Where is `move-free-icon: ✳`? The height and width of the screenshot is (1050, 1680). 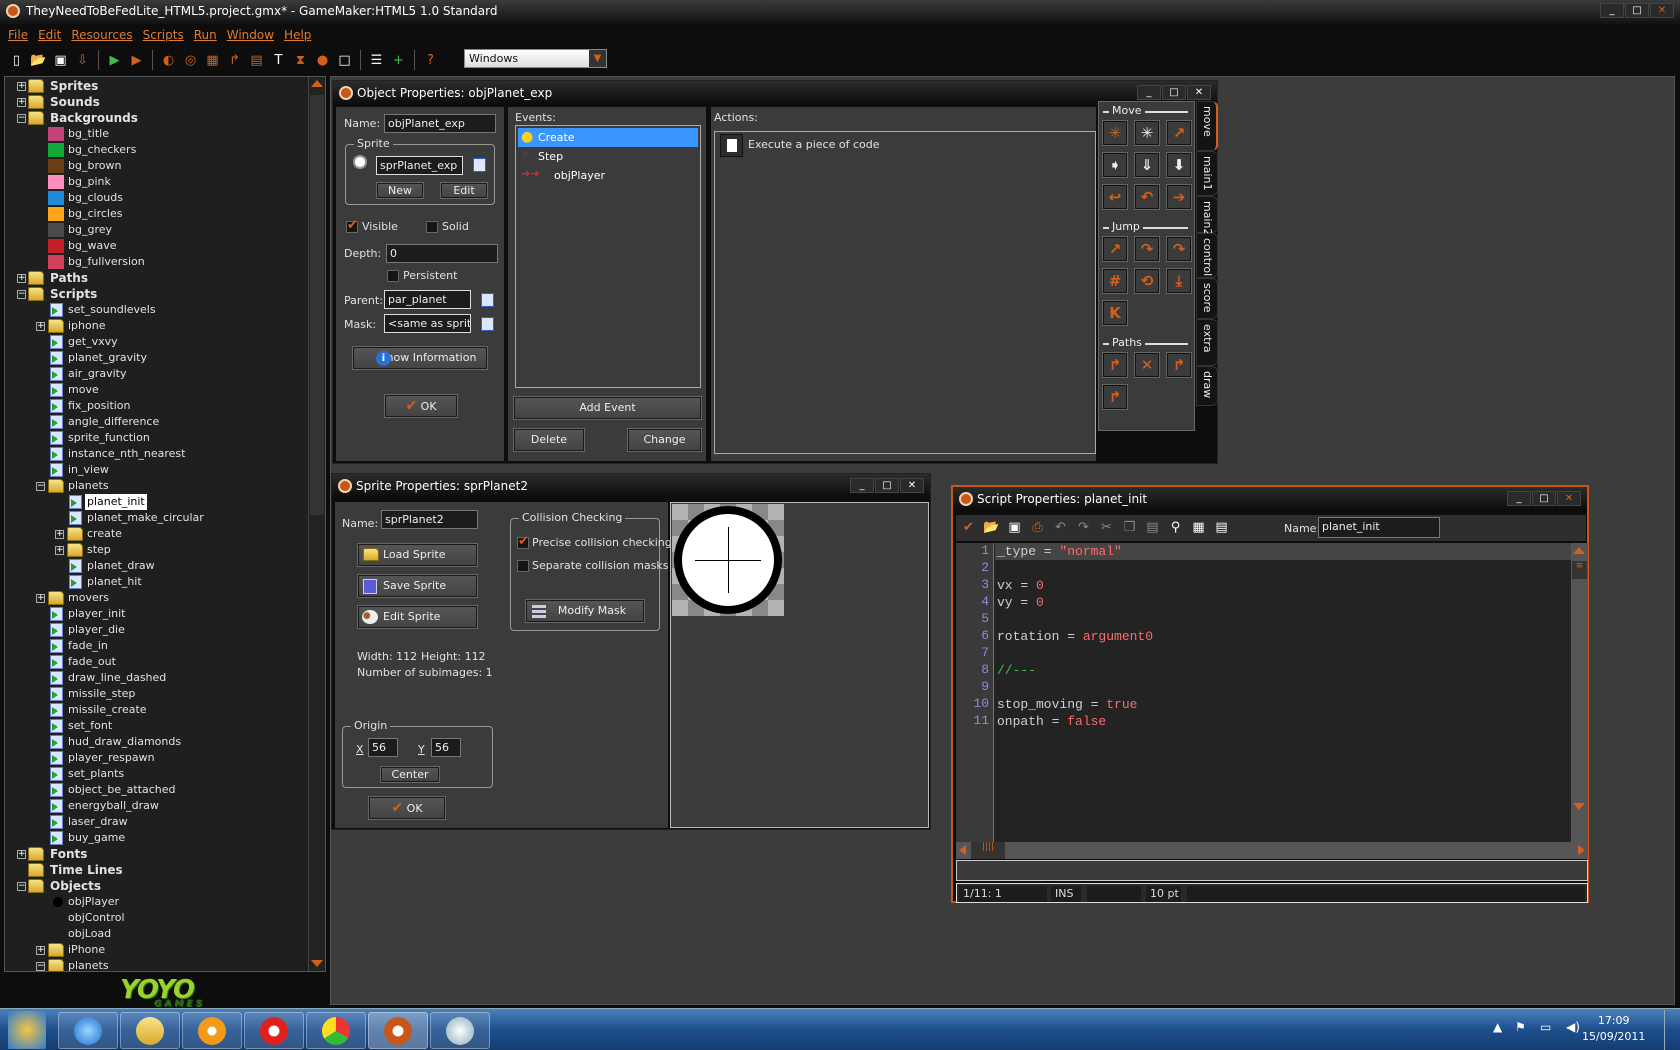 move-free-icon: ✳ is located at coordinates (1147, 133).